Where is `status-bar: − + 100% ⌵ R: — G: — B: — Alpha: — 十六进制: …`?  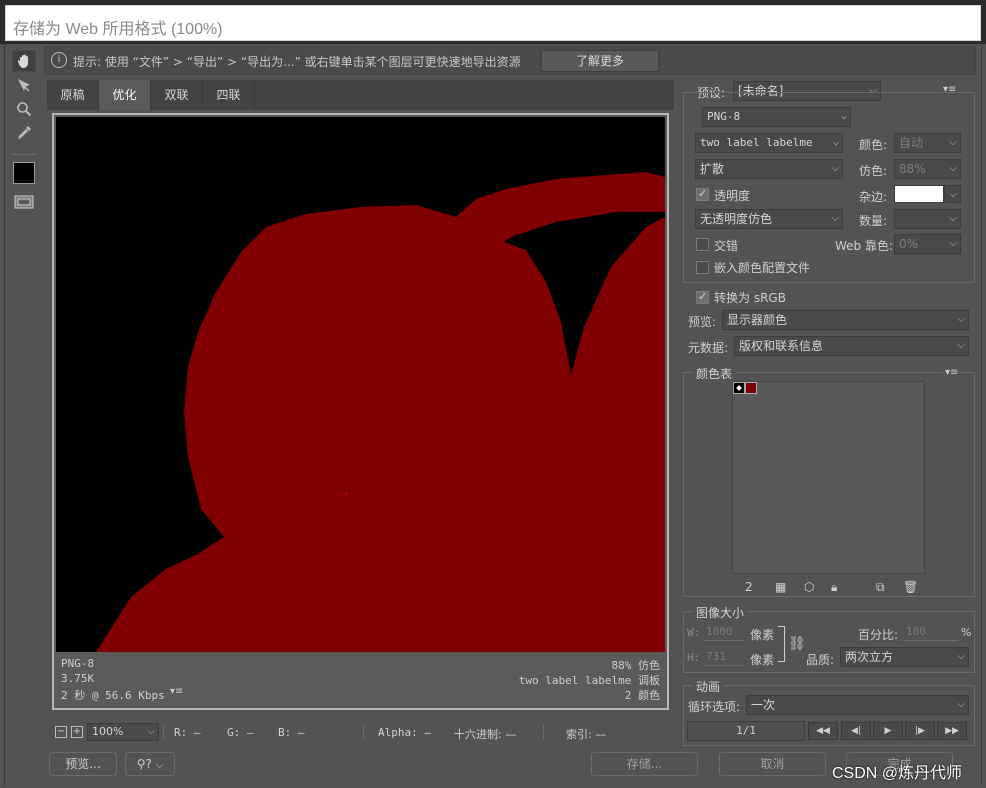
status-bar: − + 100% ⌵ R: — G: — B: — Alpha: — 十六进制: … is located at coordinates (360, 733).